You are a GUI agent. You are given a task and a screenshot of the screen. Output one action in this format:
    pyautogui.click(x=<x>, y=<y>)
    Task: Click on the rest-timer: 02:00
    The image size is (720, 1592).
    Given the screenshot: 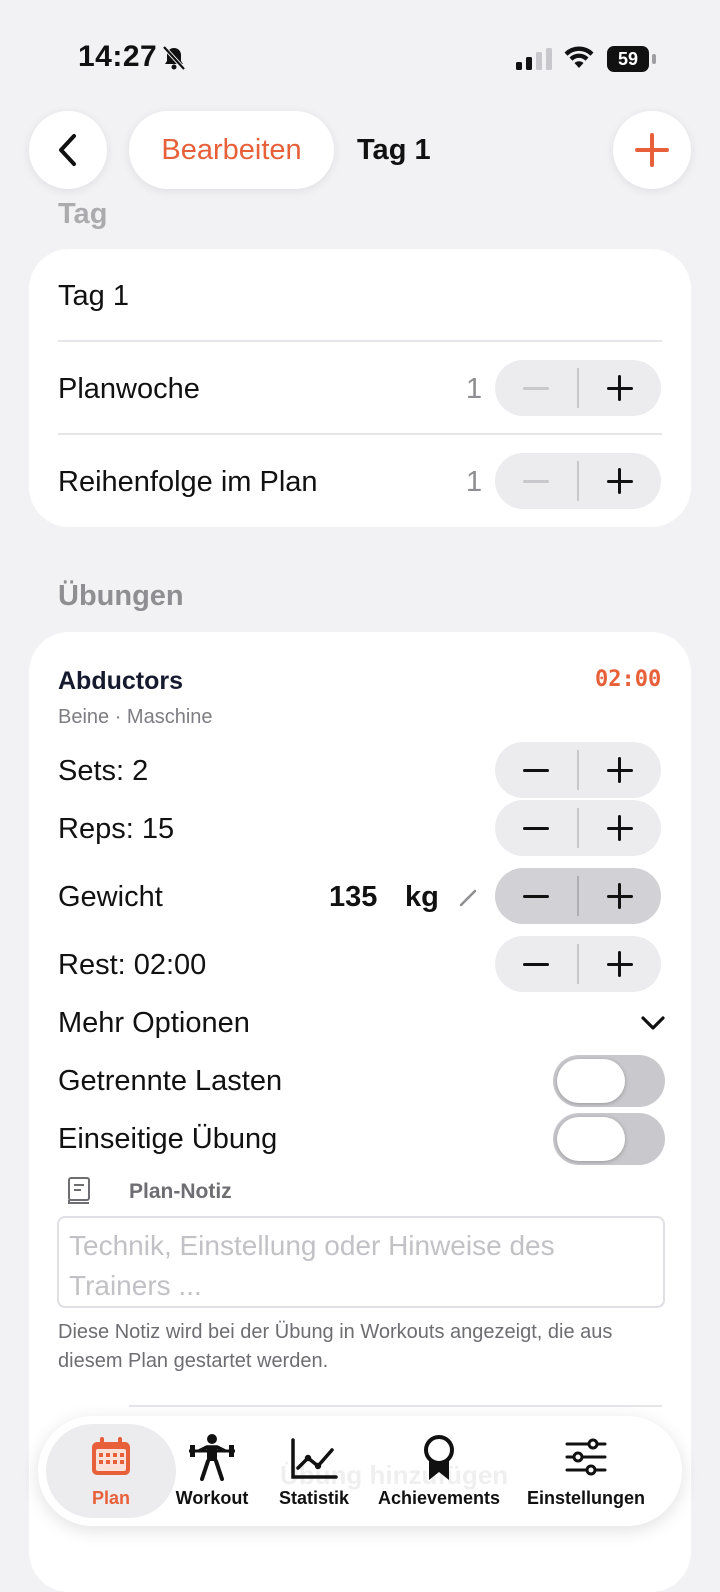 What is the action you would take?
    pyautogui.click(x=628, y=679)
    